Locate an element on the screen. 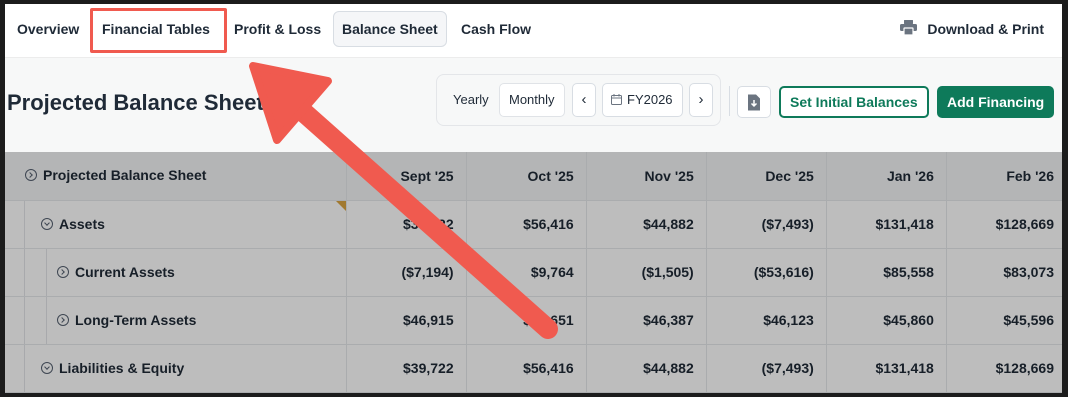 The height and width of the screenshot is (397, 1068). note-flag-icon is located at coordinates (340, 205).